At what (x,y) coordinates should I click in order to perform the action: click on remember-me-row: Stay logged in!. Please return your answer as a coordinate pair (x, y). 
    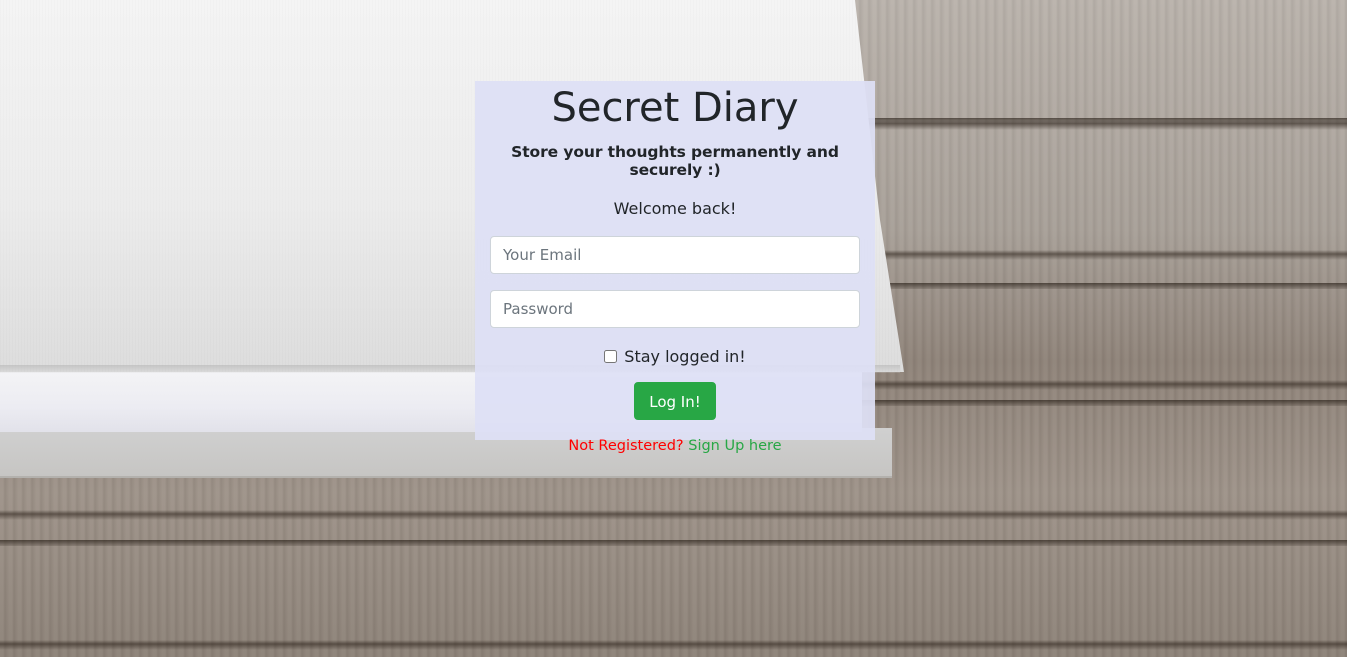
    Looking at the image, I should click on (675, 356).